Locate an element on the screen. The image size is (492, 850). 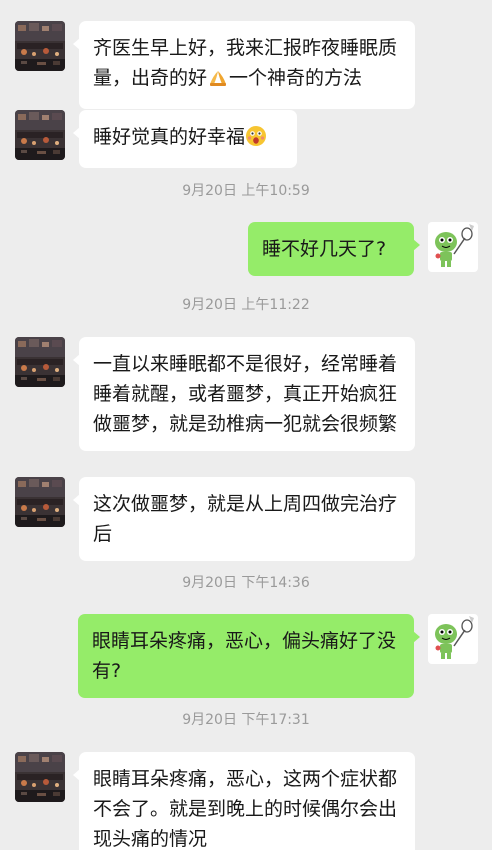
message-text: 睡不好几天了? is located at coordinates (324, 249).